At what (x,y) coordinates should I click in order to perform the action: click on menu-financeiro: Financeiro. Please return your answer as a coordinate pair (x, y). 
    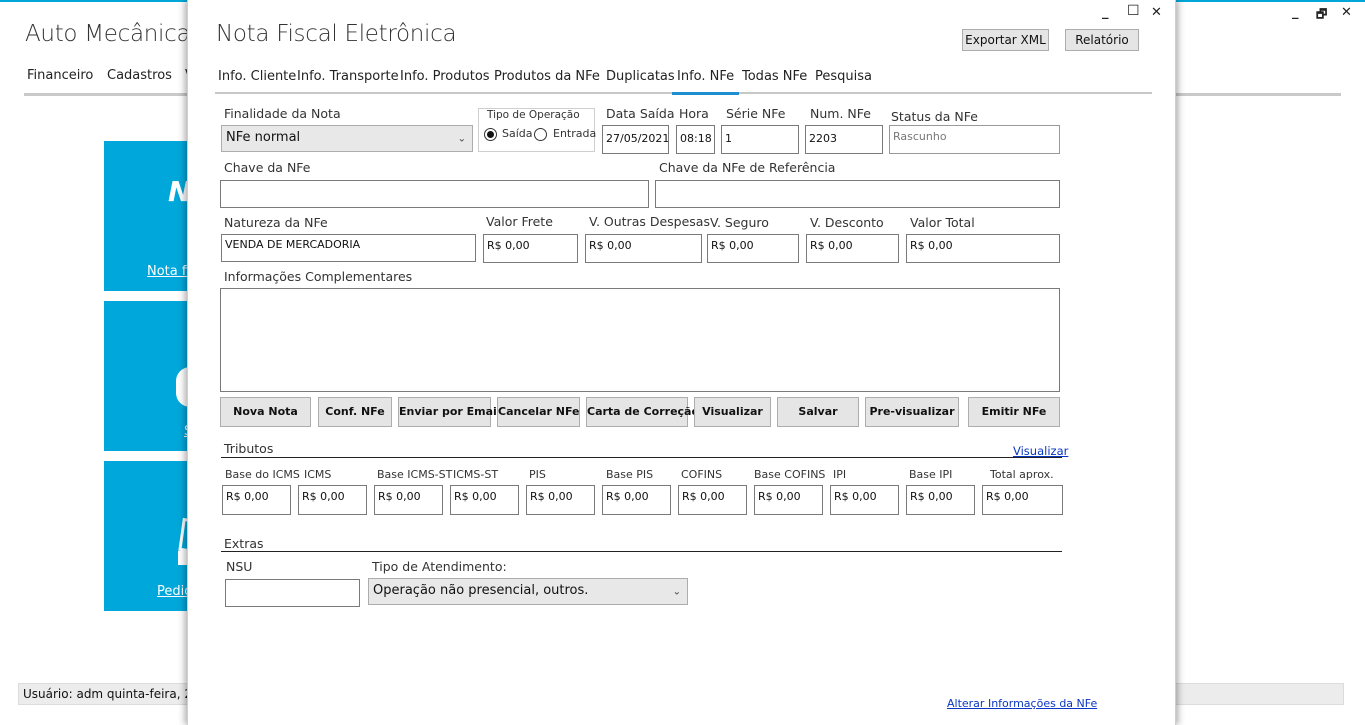
    Looking at the image, I should click on (60, 75).